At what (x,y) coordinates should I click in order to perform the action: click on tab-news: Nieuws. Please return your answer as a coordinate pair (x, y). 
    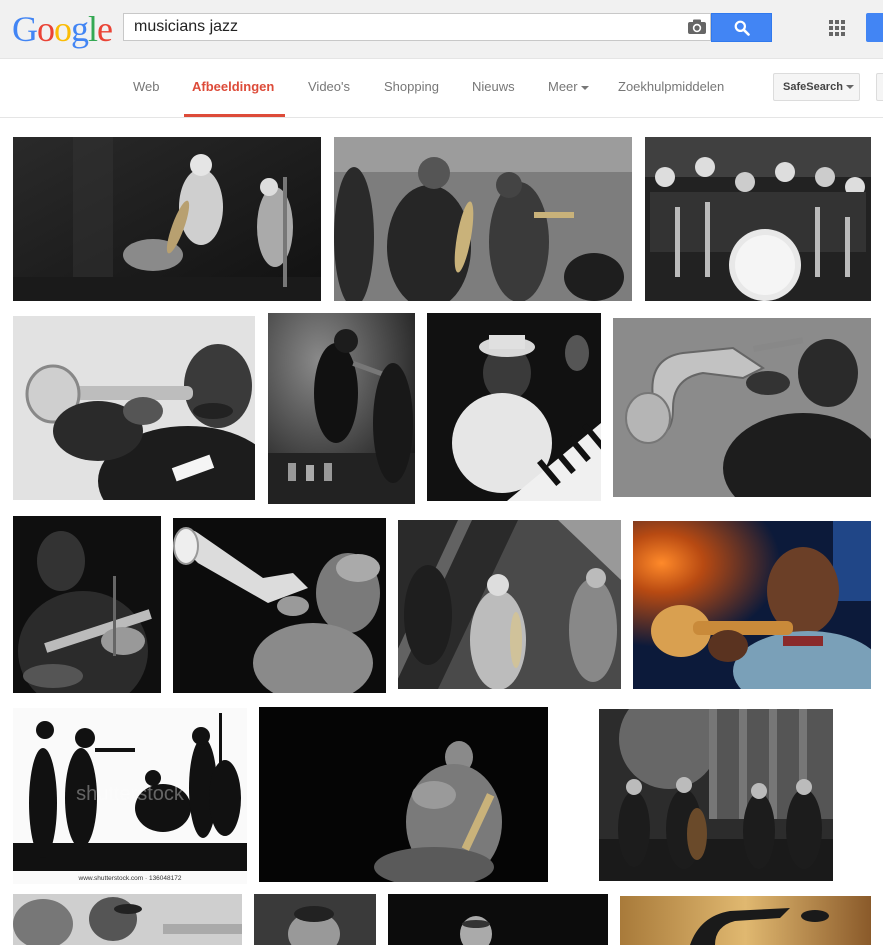
    Looking at the image, I should click on (493, 86).